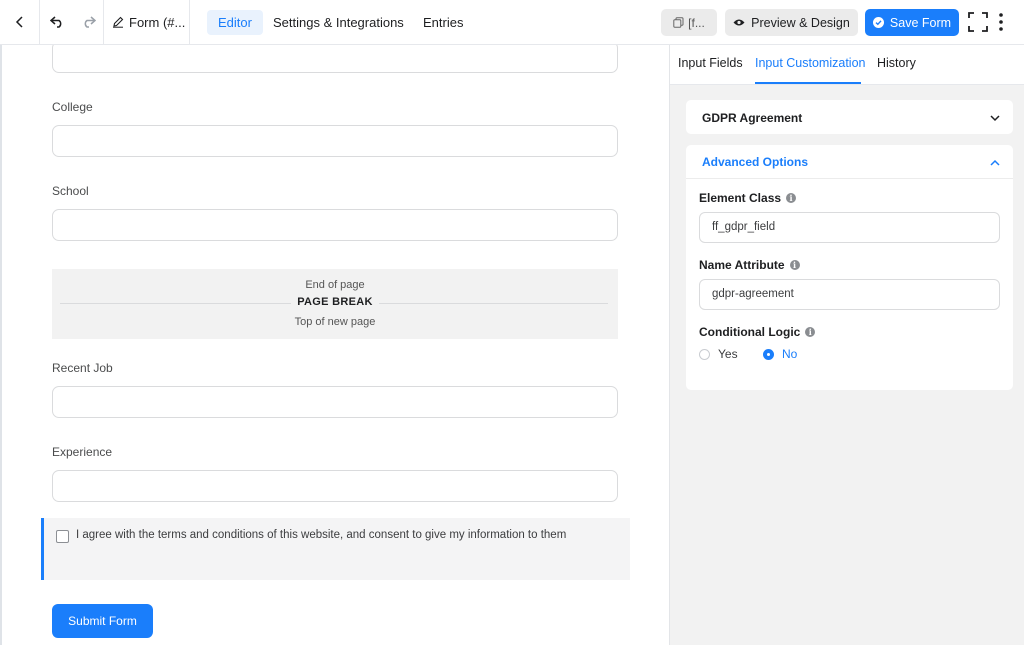 The image size is (1024, 645). Describe the element at coordinates (335, 59) in the screenshot. I see `text-input-top` at that location.